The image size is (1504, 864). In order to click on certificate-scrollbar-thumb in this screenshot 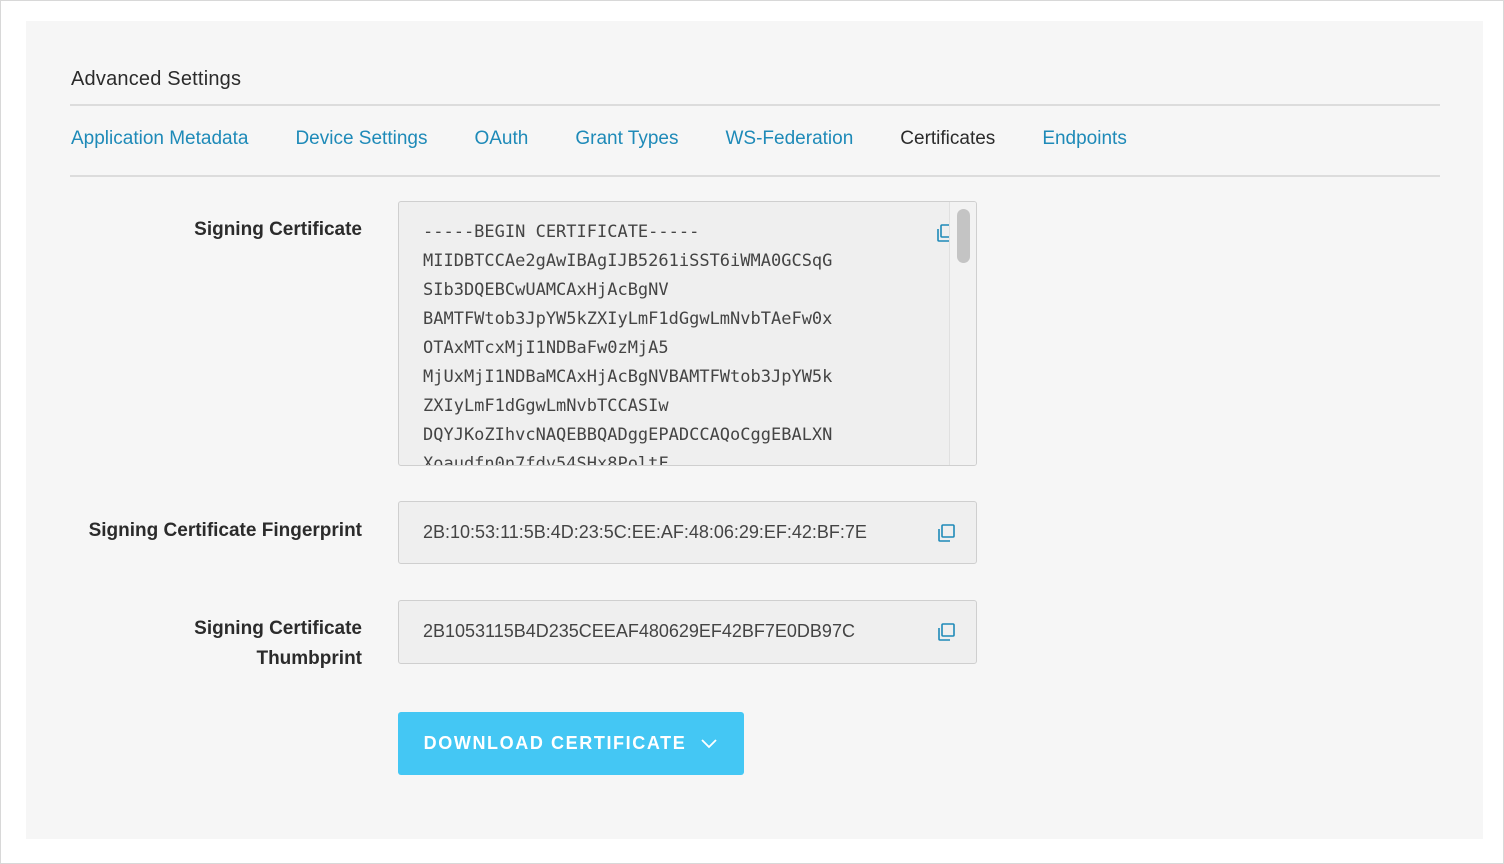, I will do `click(963, 236)`.